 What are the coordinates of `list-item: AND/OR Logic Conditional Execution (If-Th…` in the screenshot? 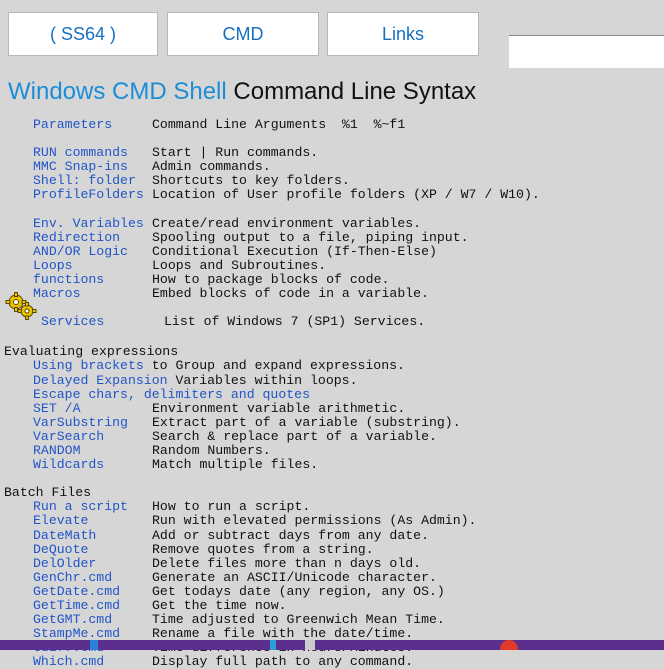 It's located at (334, 251).